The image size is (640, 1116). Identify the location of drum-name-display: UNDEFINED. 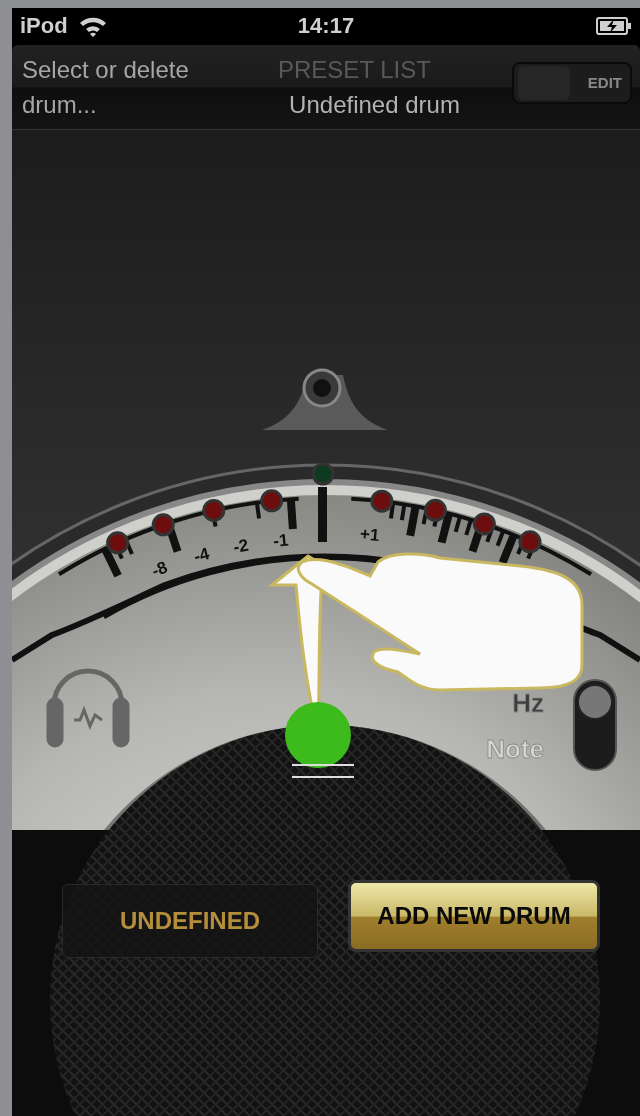
(190, 921).